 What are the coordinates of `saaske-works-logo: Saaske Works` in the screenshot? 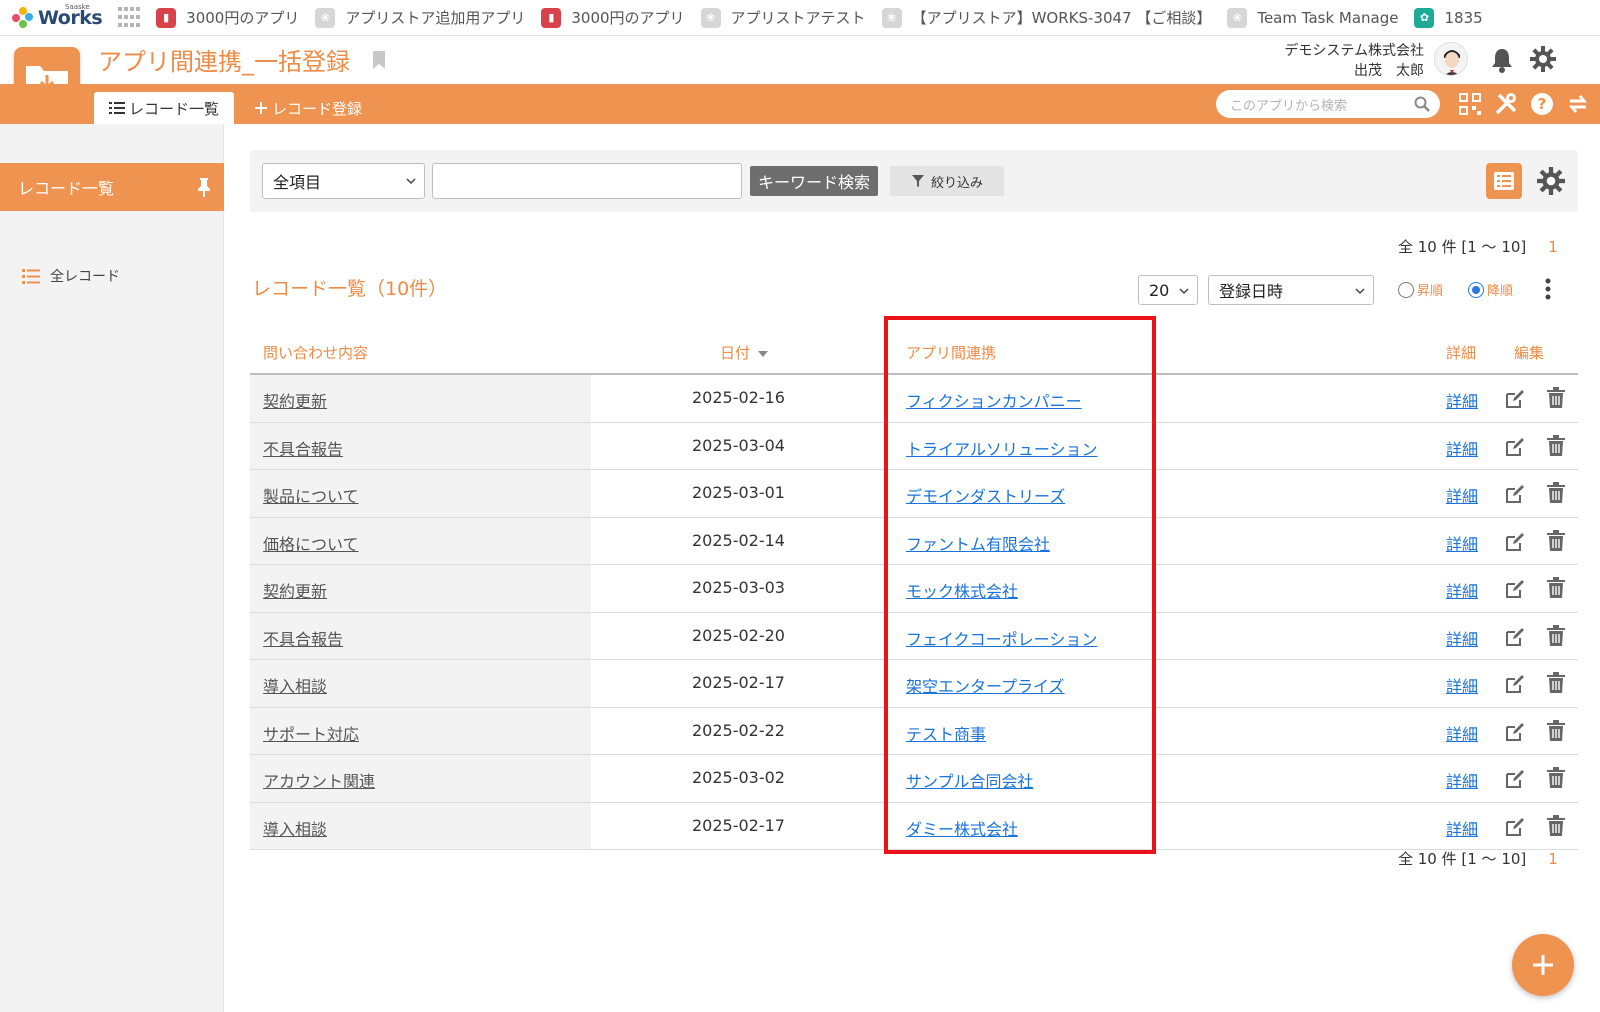 It's located at (57, 17).